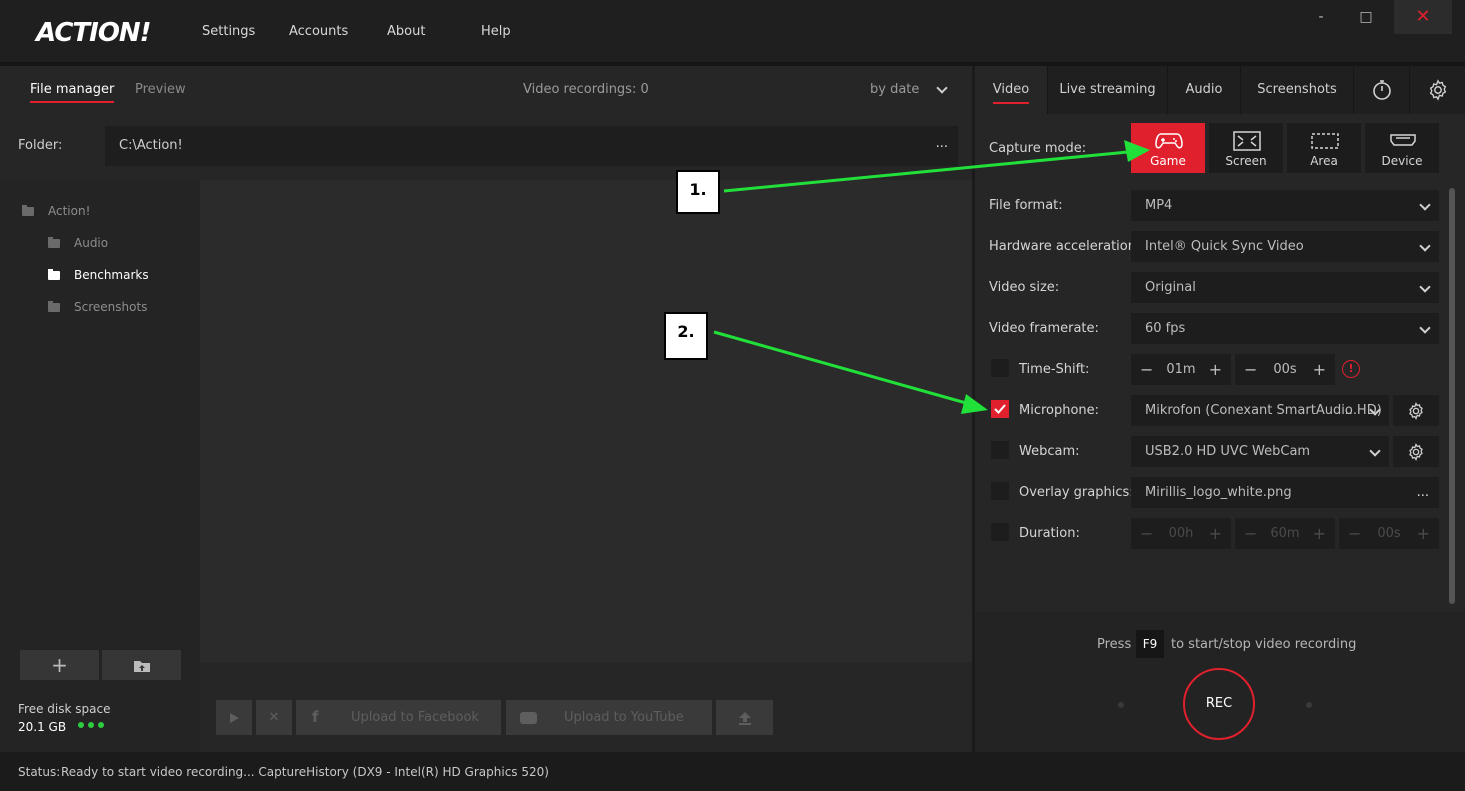 This screenshot has width=1465, height=791. What do you see at coordinates (686, 336) in the screenshot?
I see `callout-2: 2.` at bounding box center [686, 336].